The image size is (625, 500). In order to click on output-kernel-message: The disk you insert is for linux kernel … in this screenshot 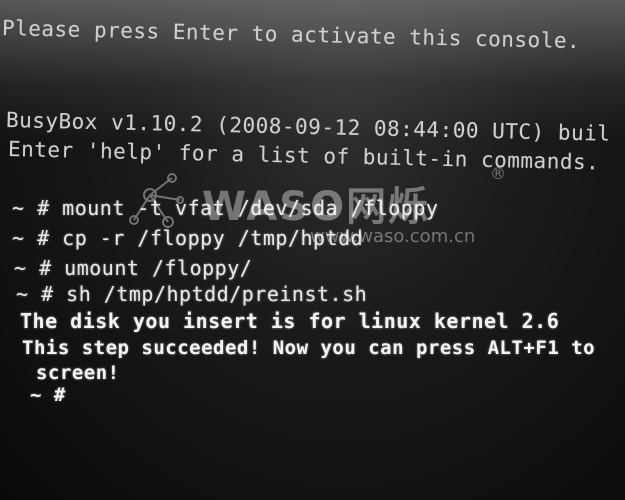, I will do `click(290, 321)`.